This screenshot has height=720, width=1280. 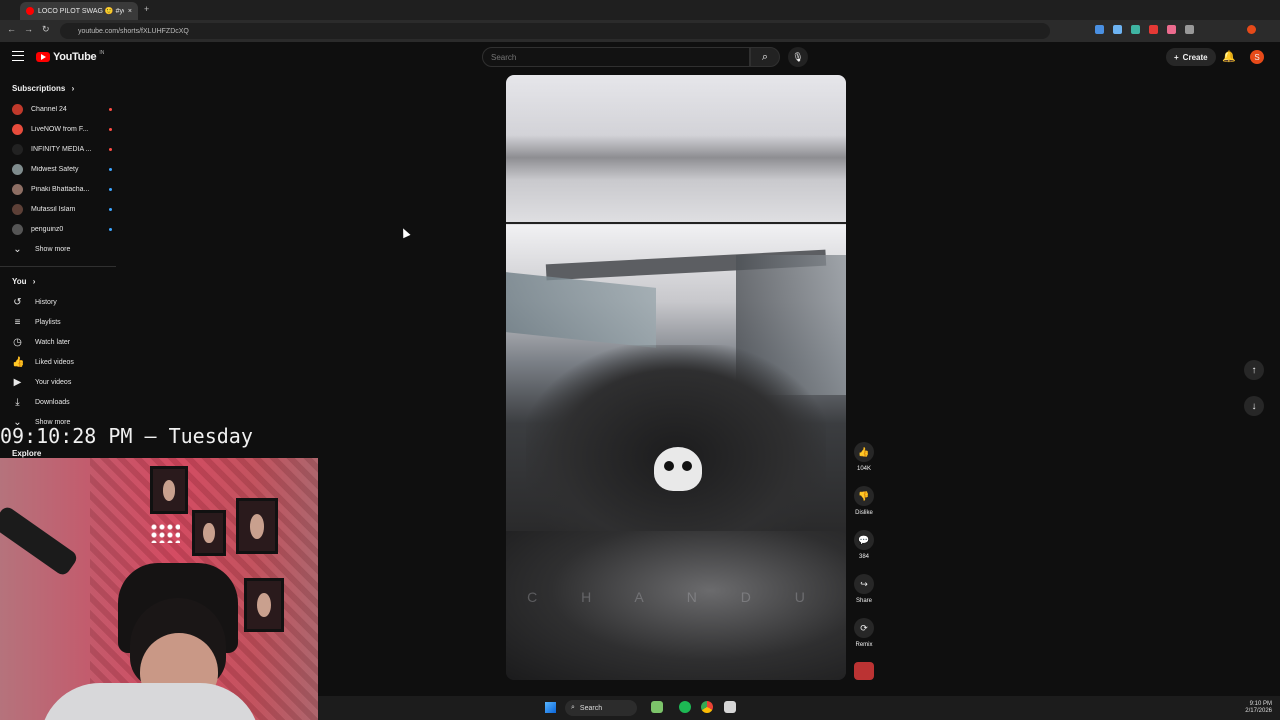 What do you see at coordinates (62, 209) in the screenshot?
I see `subscription-item: Mufassil Islam` at bounding box center [62, 209].